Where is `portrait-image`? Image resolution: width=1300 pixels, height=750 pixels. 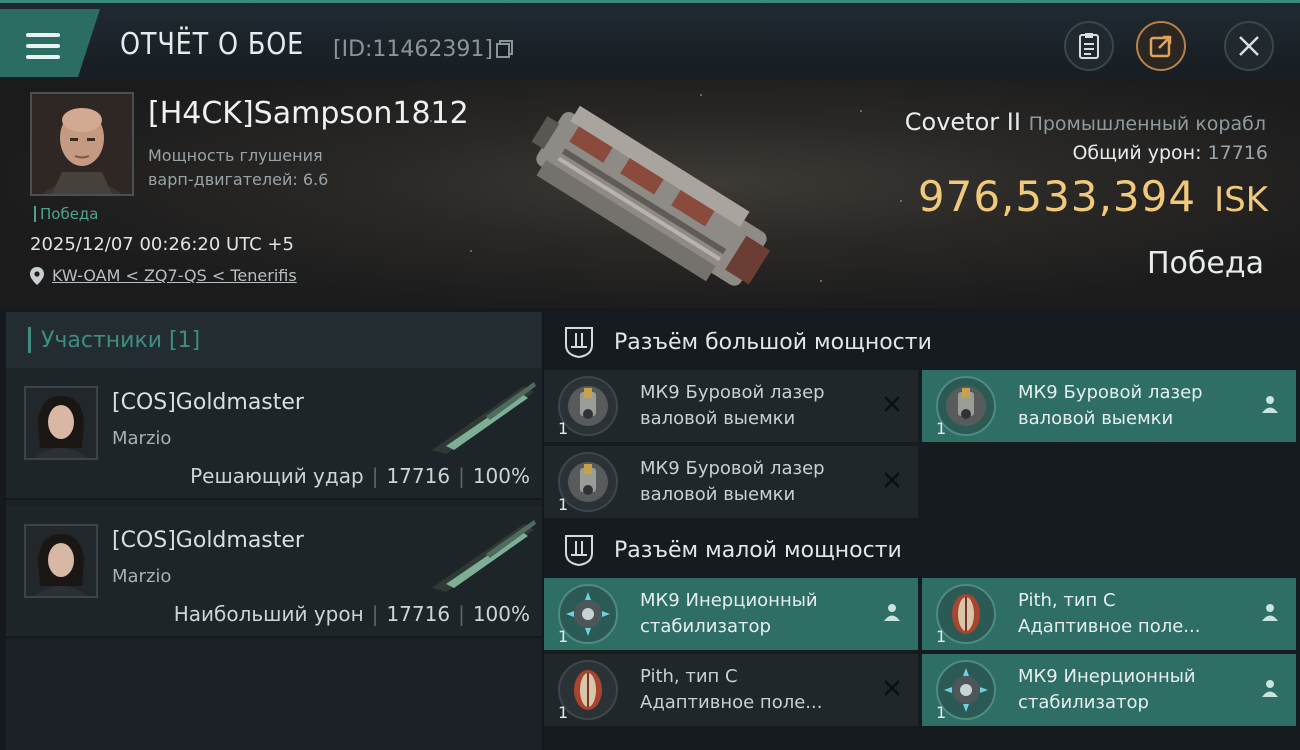 portrait-image is located at coordinates (82, 144).